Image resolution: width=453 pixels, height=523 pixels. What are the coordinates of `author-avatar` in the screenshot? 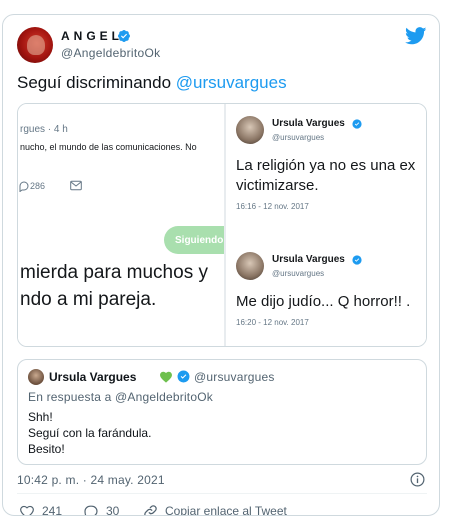 It's located at (35, 45).